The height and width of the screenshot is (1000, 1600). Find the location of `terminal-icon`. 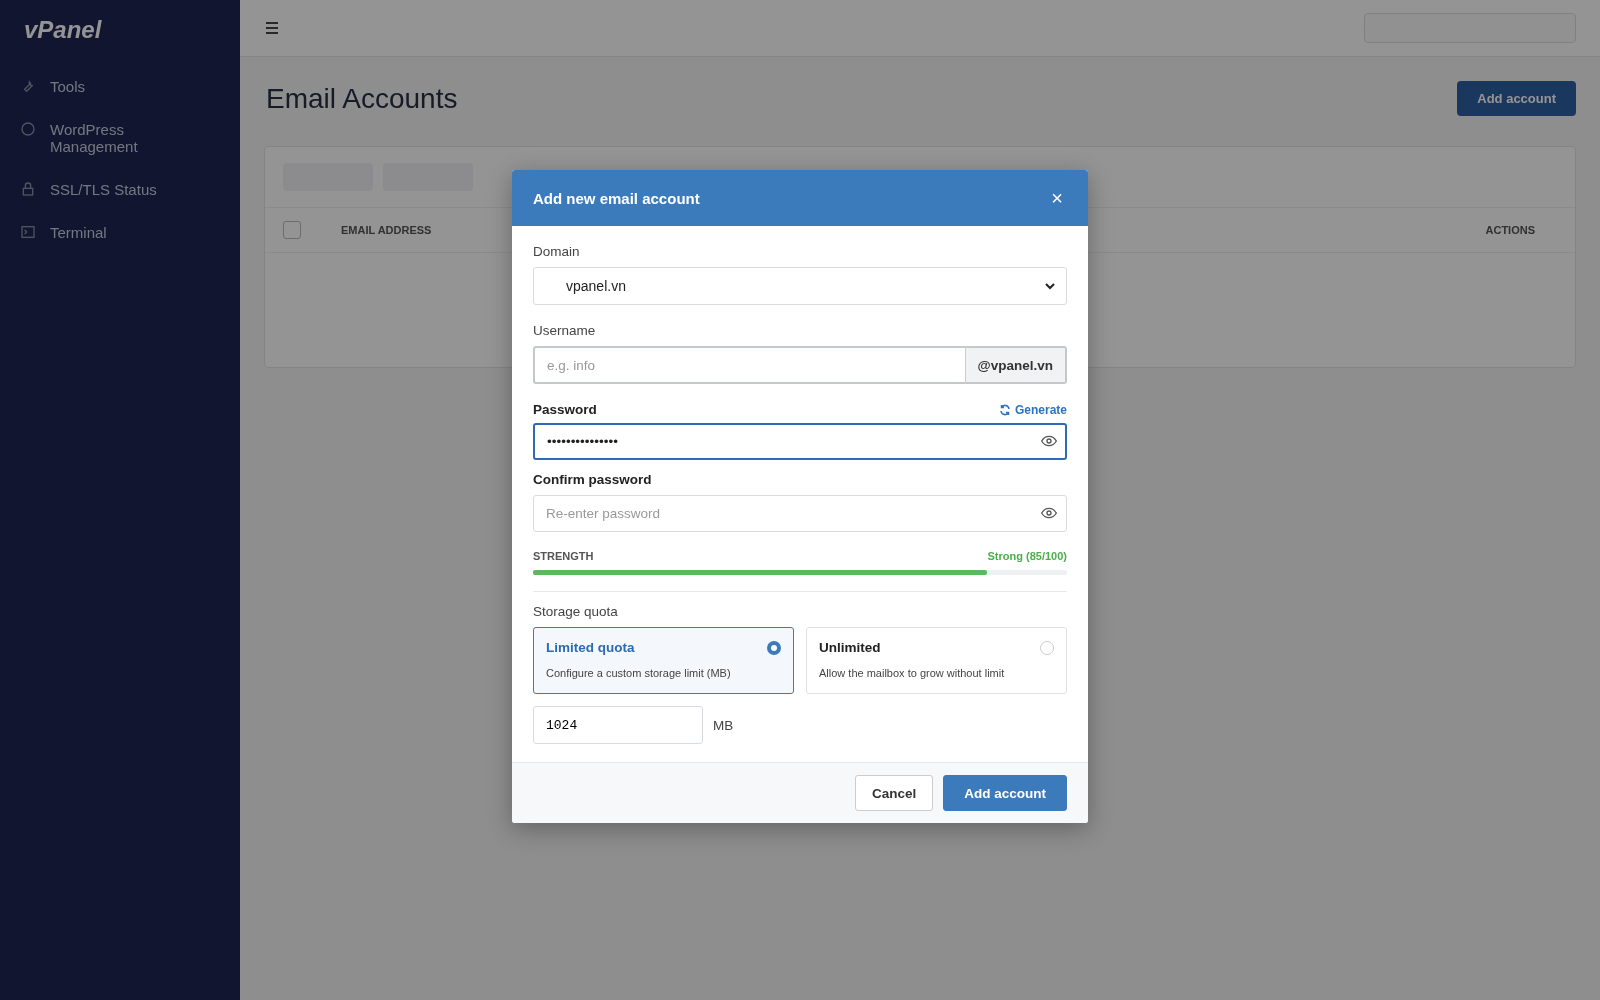

terminal-icon is located at coordinates (28, 232).